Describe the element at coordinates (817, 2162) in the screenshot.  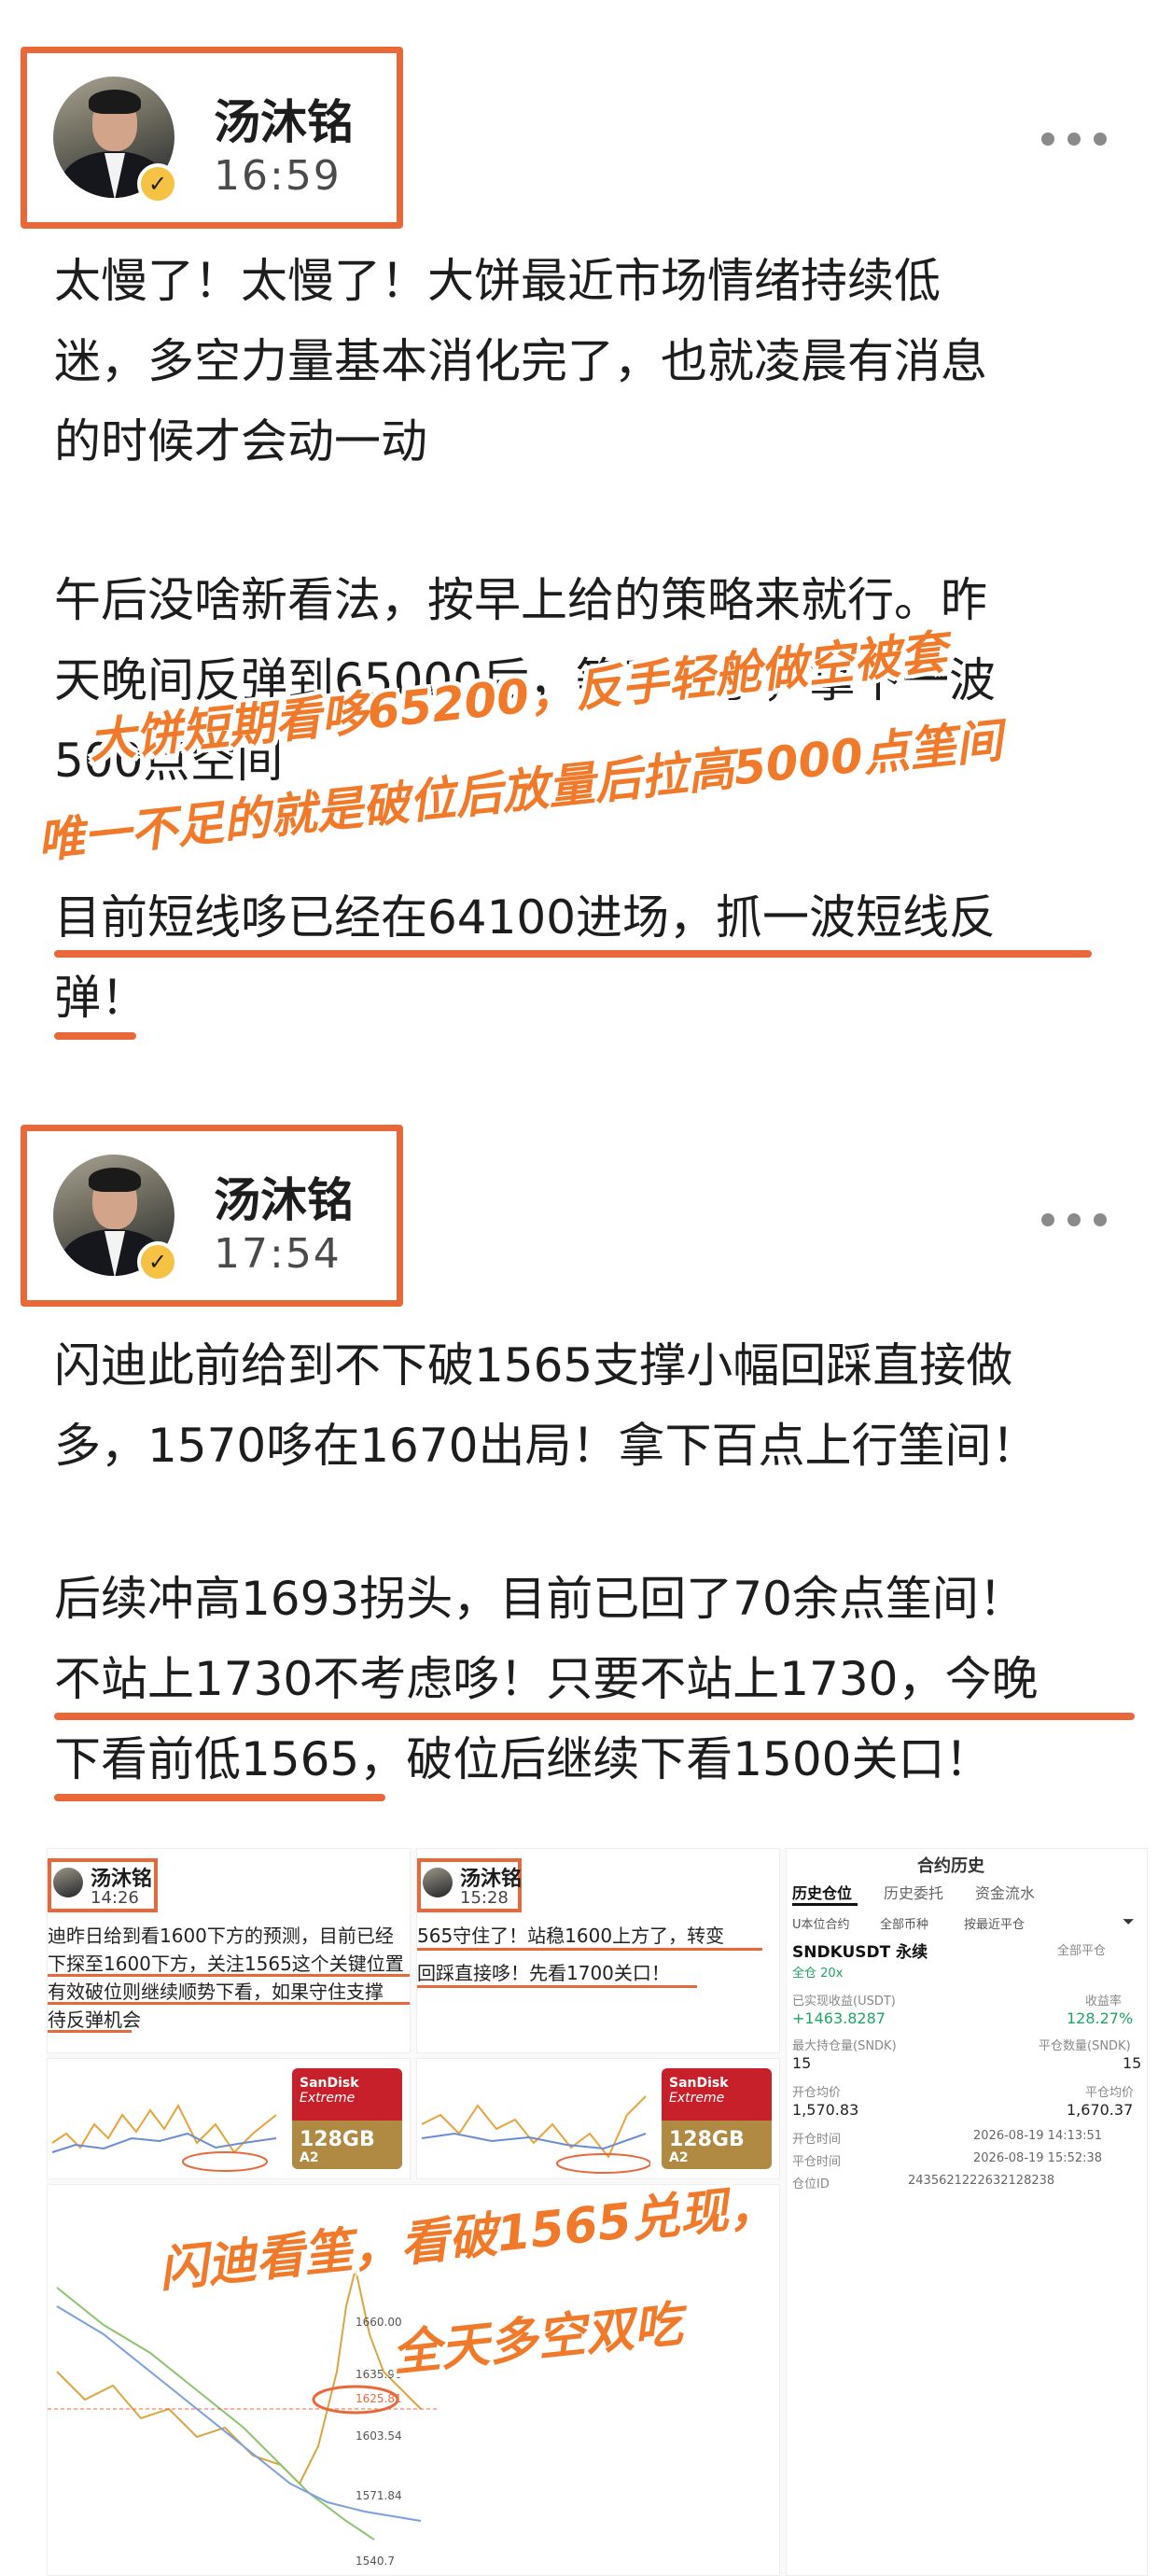
I see `close-time-label: 平仓时间` at that location.